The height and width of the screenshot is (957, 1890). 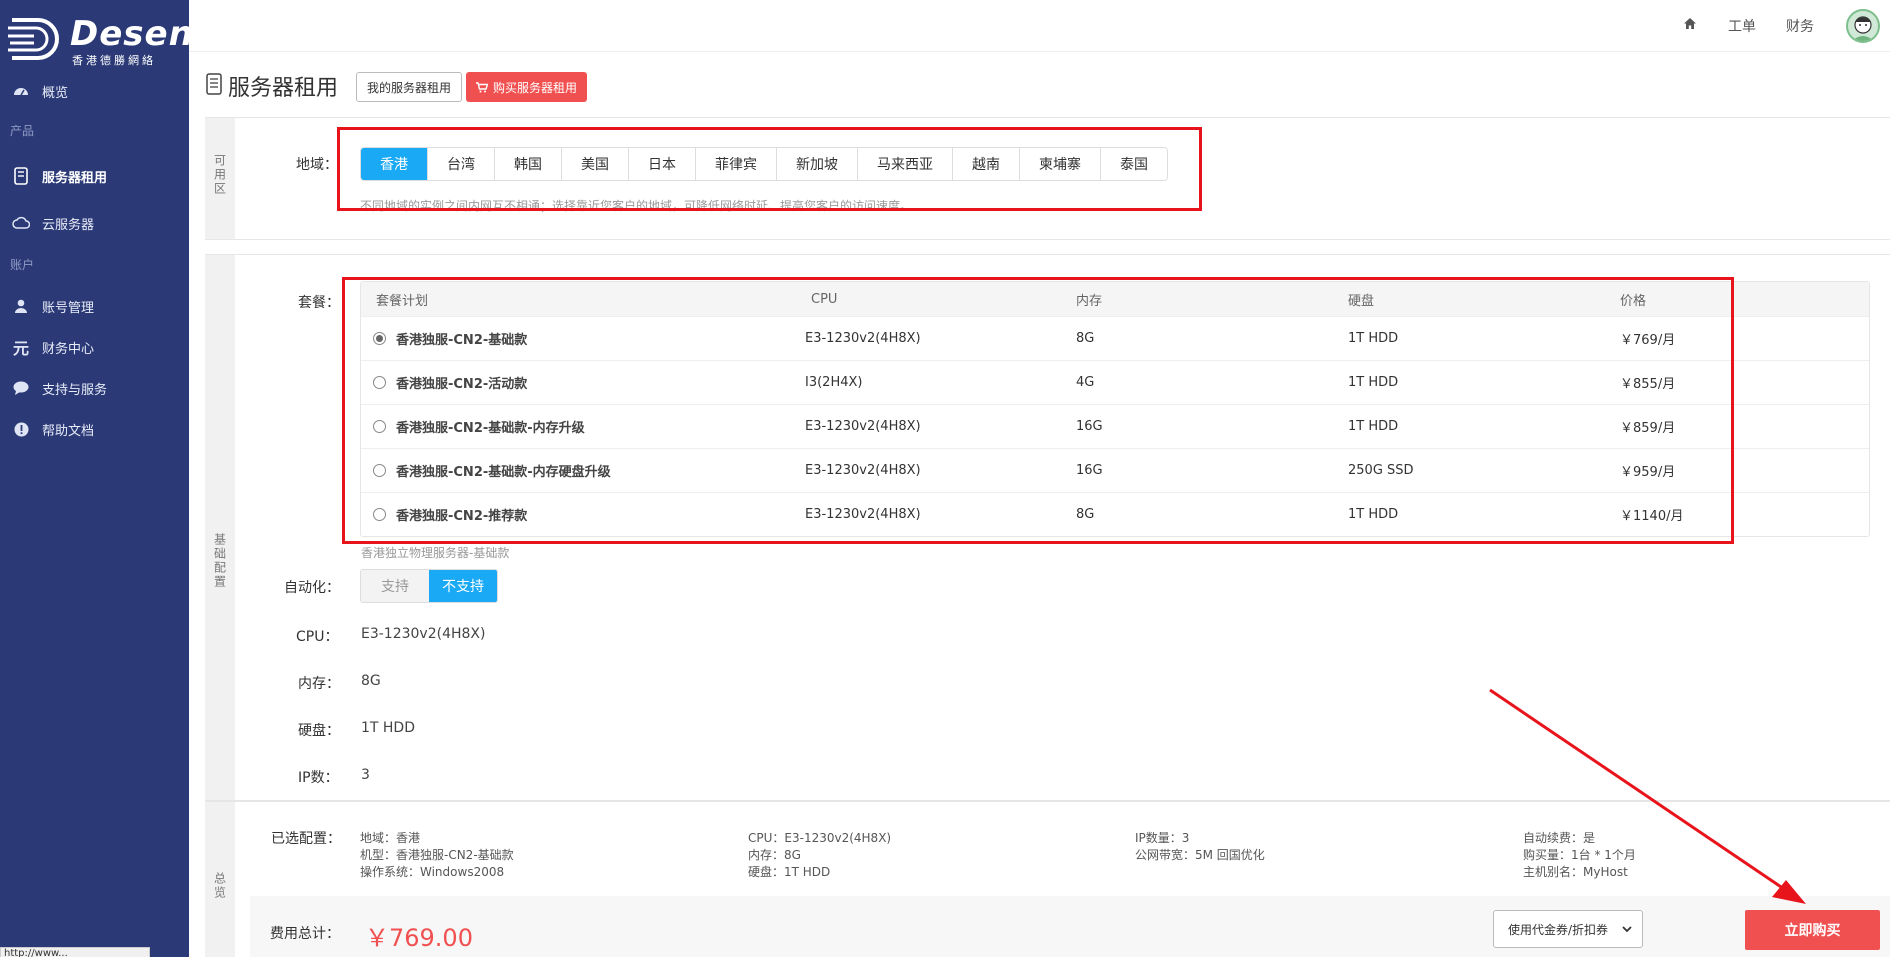 I want to click on buy-button-label: 购买服务器租用, so click(x=535, y=87).